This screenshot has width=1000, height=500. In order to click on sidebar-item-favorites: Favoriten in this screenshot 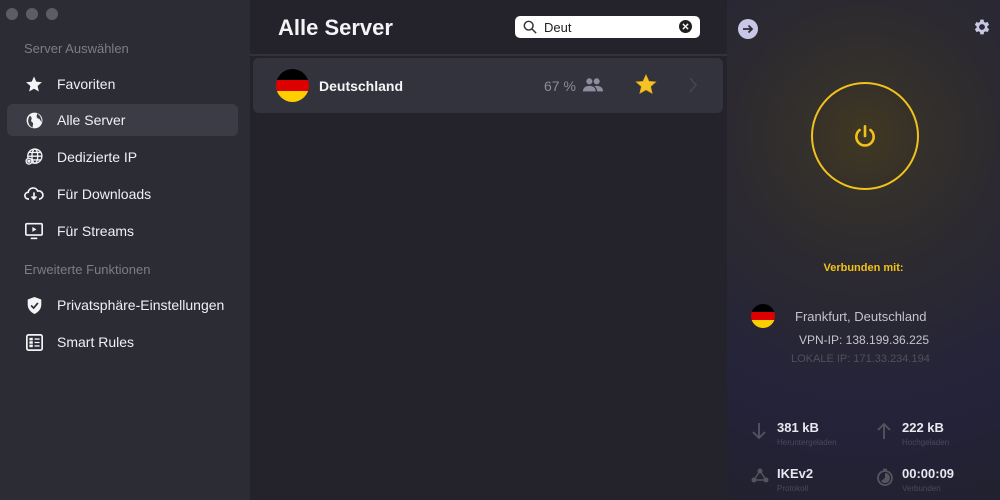, I will do `click(122, 84)`.